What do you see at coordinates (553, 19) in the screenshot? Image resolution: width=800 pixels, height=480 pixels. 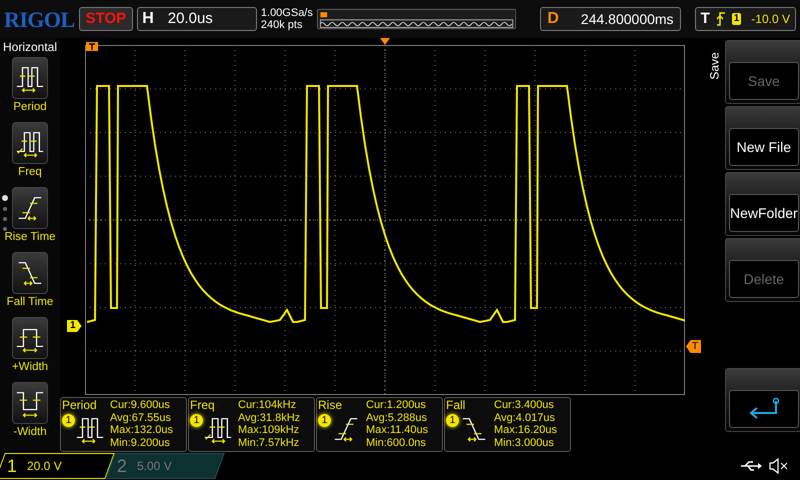 I see `delay-label: D` at bounding box center [553, 19].